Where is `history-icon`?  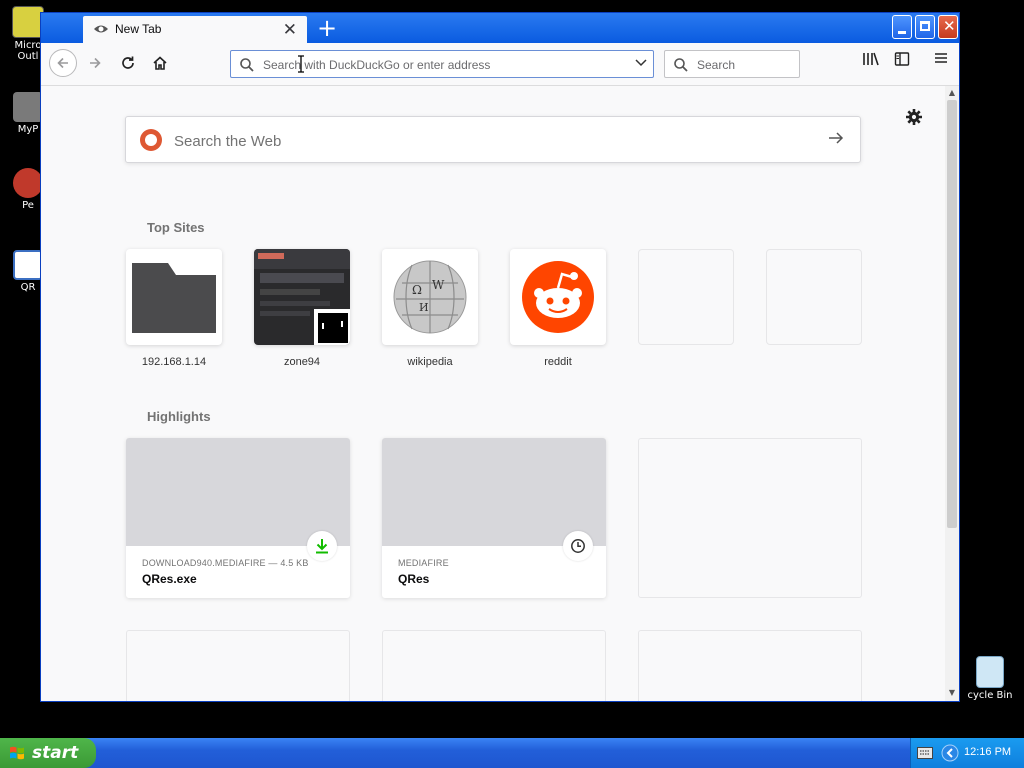
history-icon is located at coordinates (578, 546).